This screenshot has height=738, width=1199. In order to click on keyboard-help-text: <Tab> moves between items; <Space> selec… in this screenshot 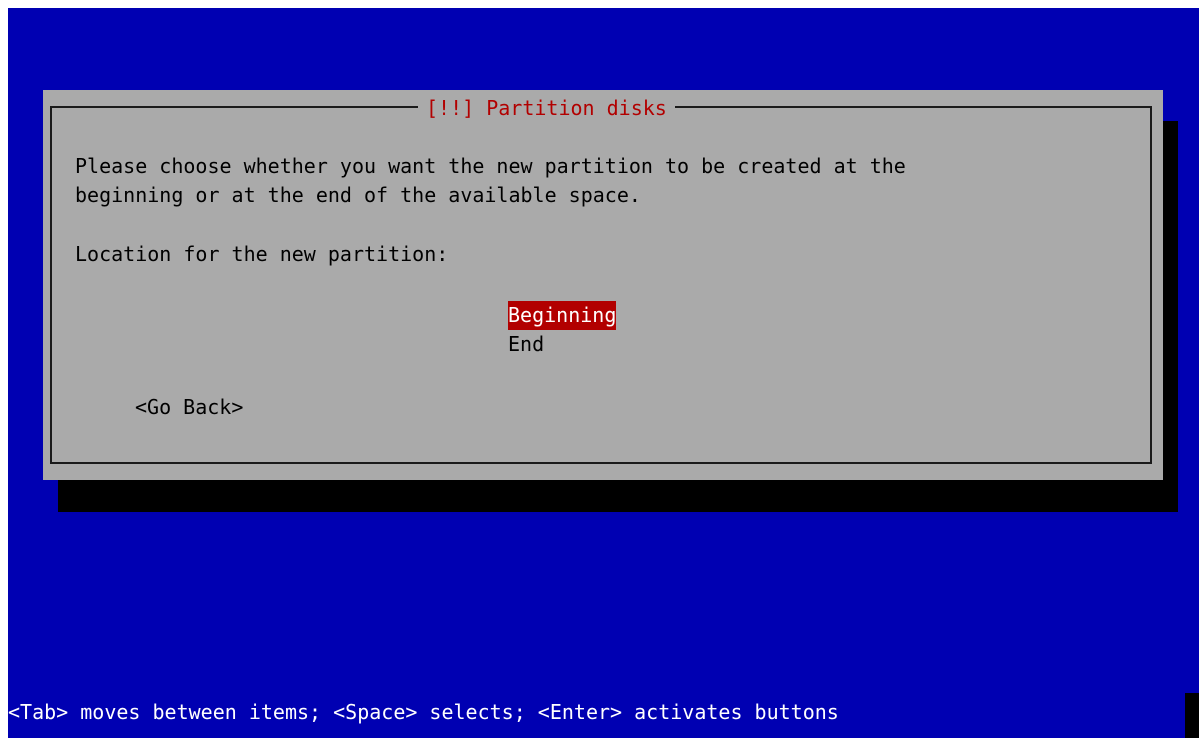, I will do `click(423, 712)`.